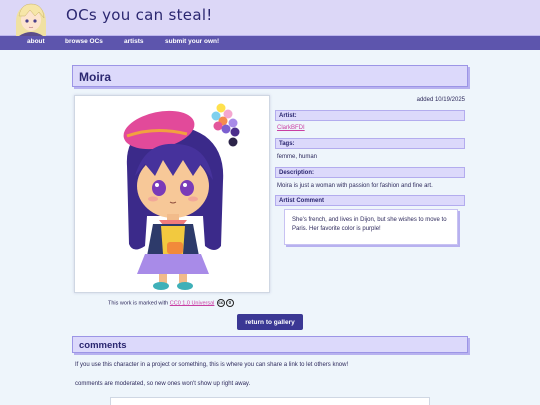  What do you see at coordinates (36, 41) in the screenshot?
I see `nav-link-about: about` at bounding box center [36, 41].